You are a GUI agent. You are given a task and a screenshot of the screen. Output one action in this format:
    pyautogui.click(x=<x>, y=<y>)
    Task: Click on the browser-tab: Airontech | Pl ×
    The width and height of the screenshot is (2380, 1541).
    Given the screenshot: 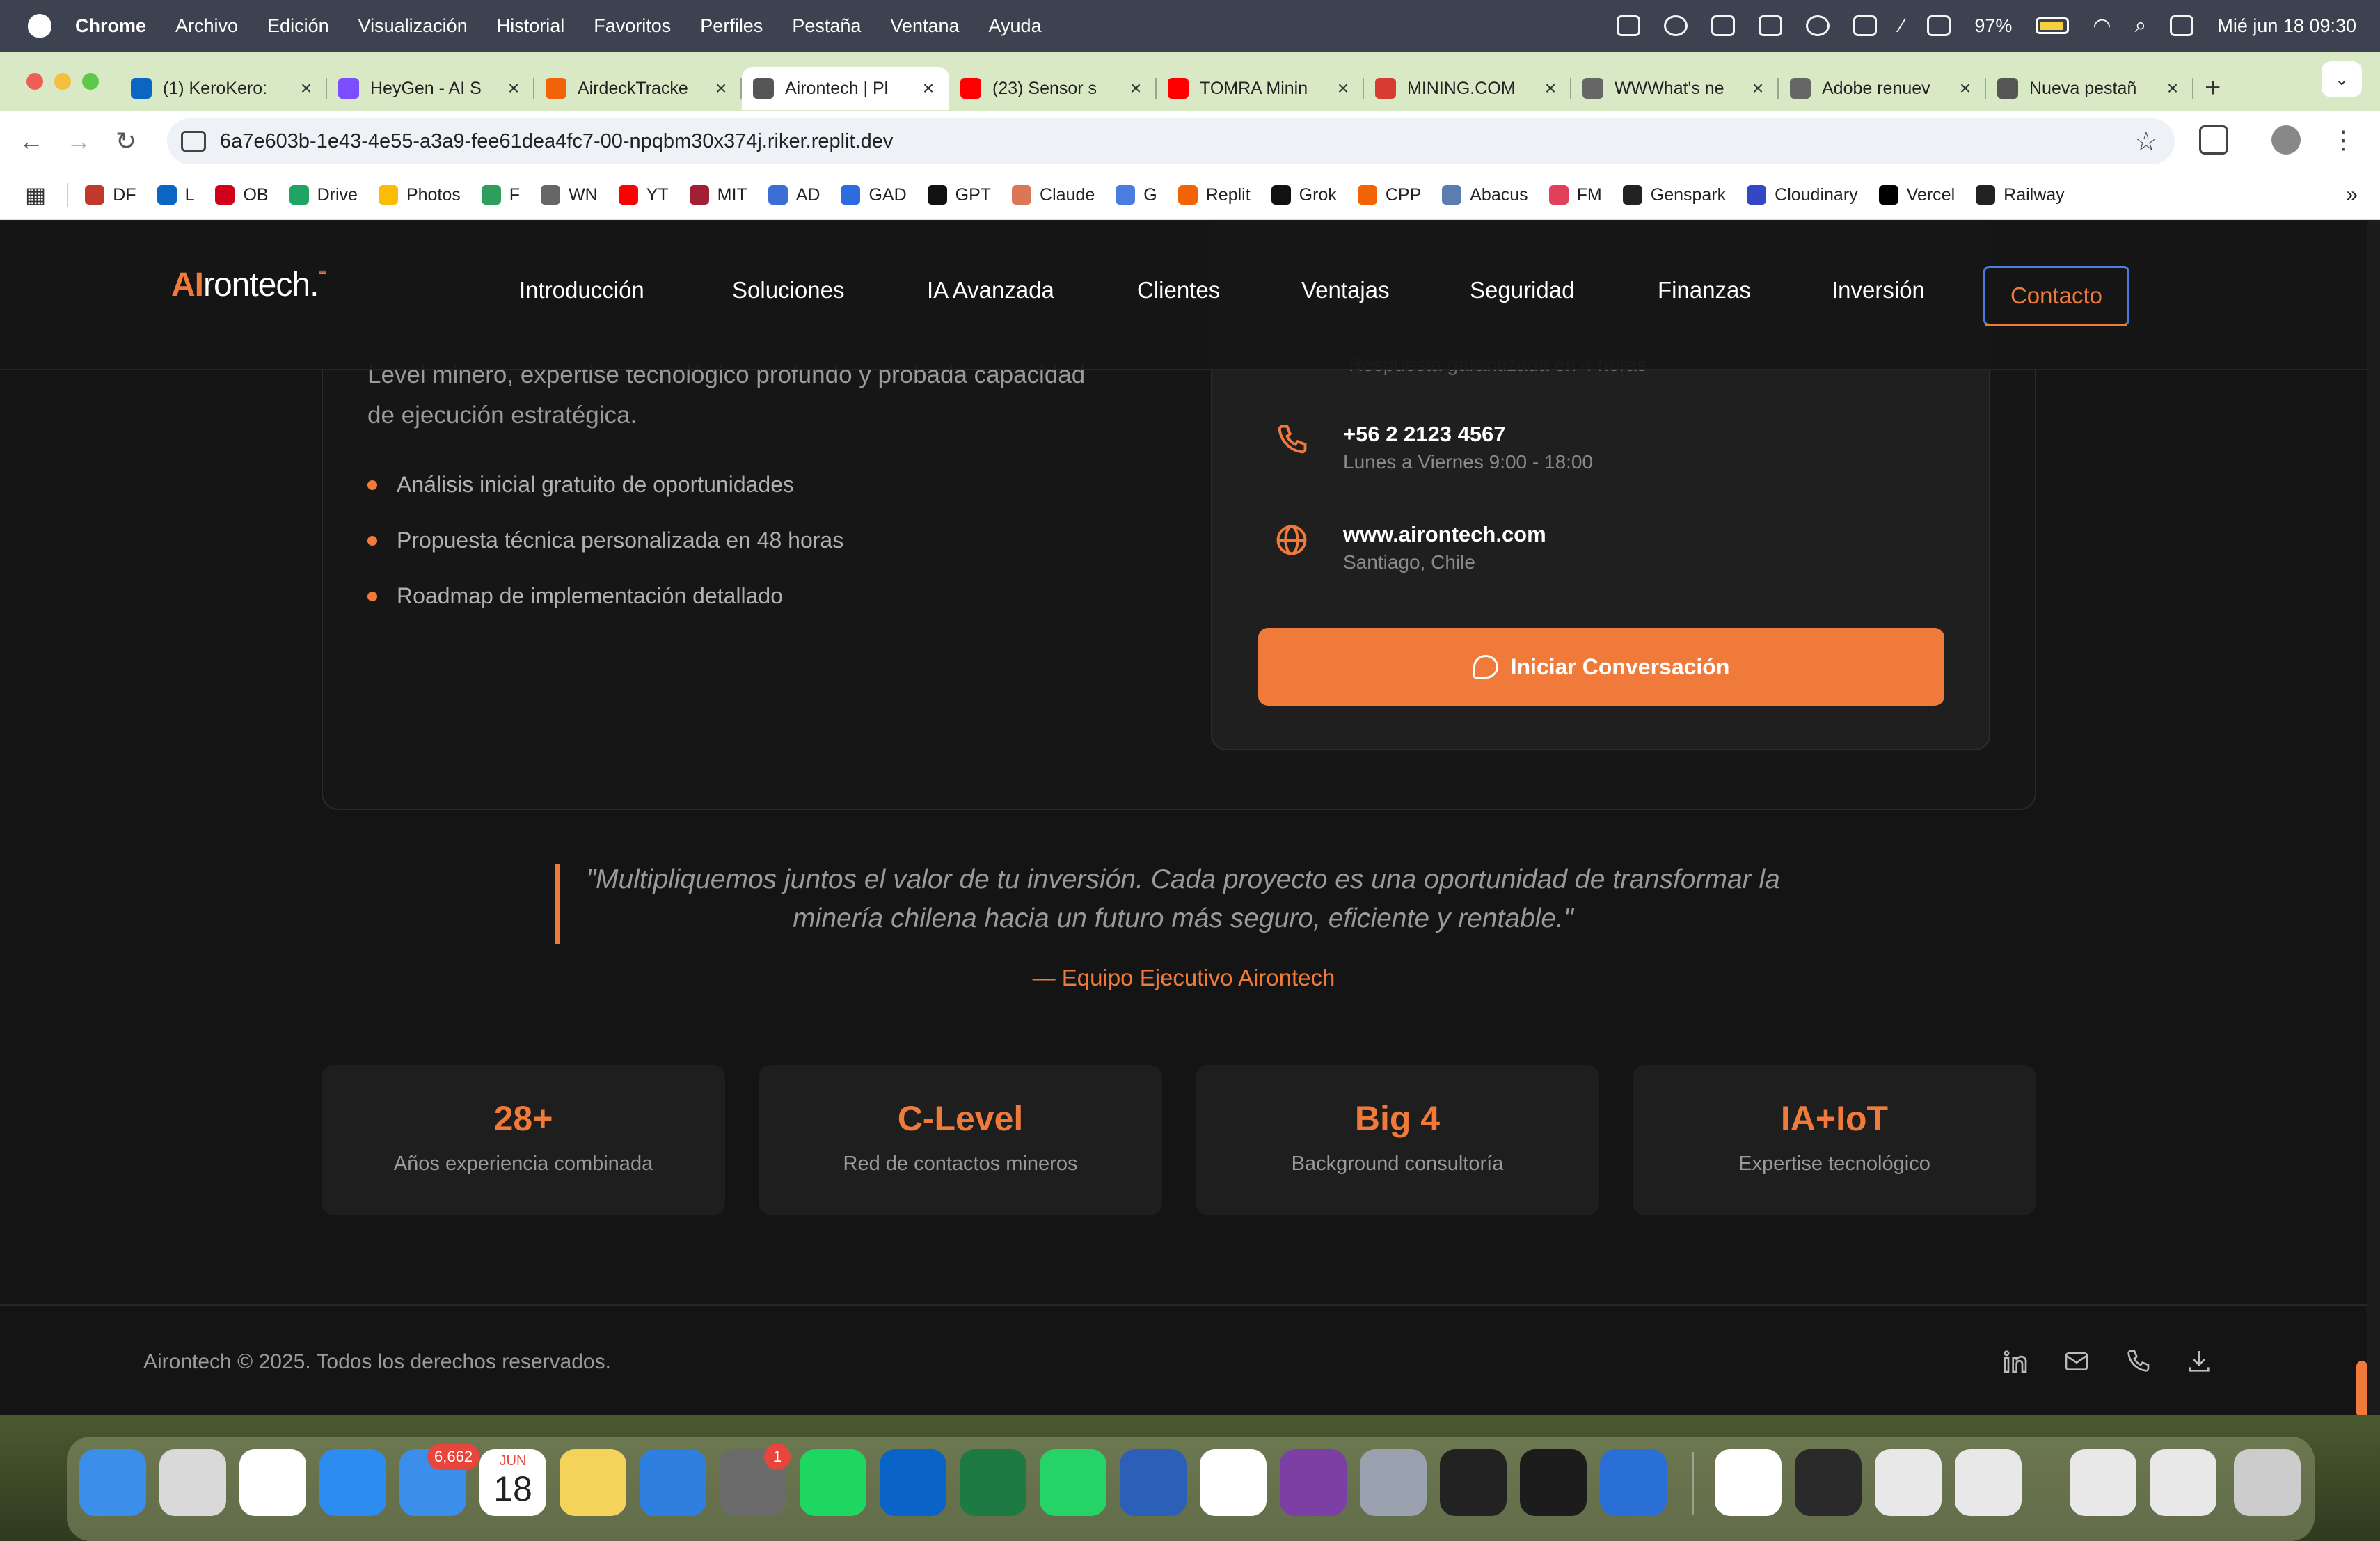 What is the action you would take?
    pyautogui.click(x=845, y=88)
    